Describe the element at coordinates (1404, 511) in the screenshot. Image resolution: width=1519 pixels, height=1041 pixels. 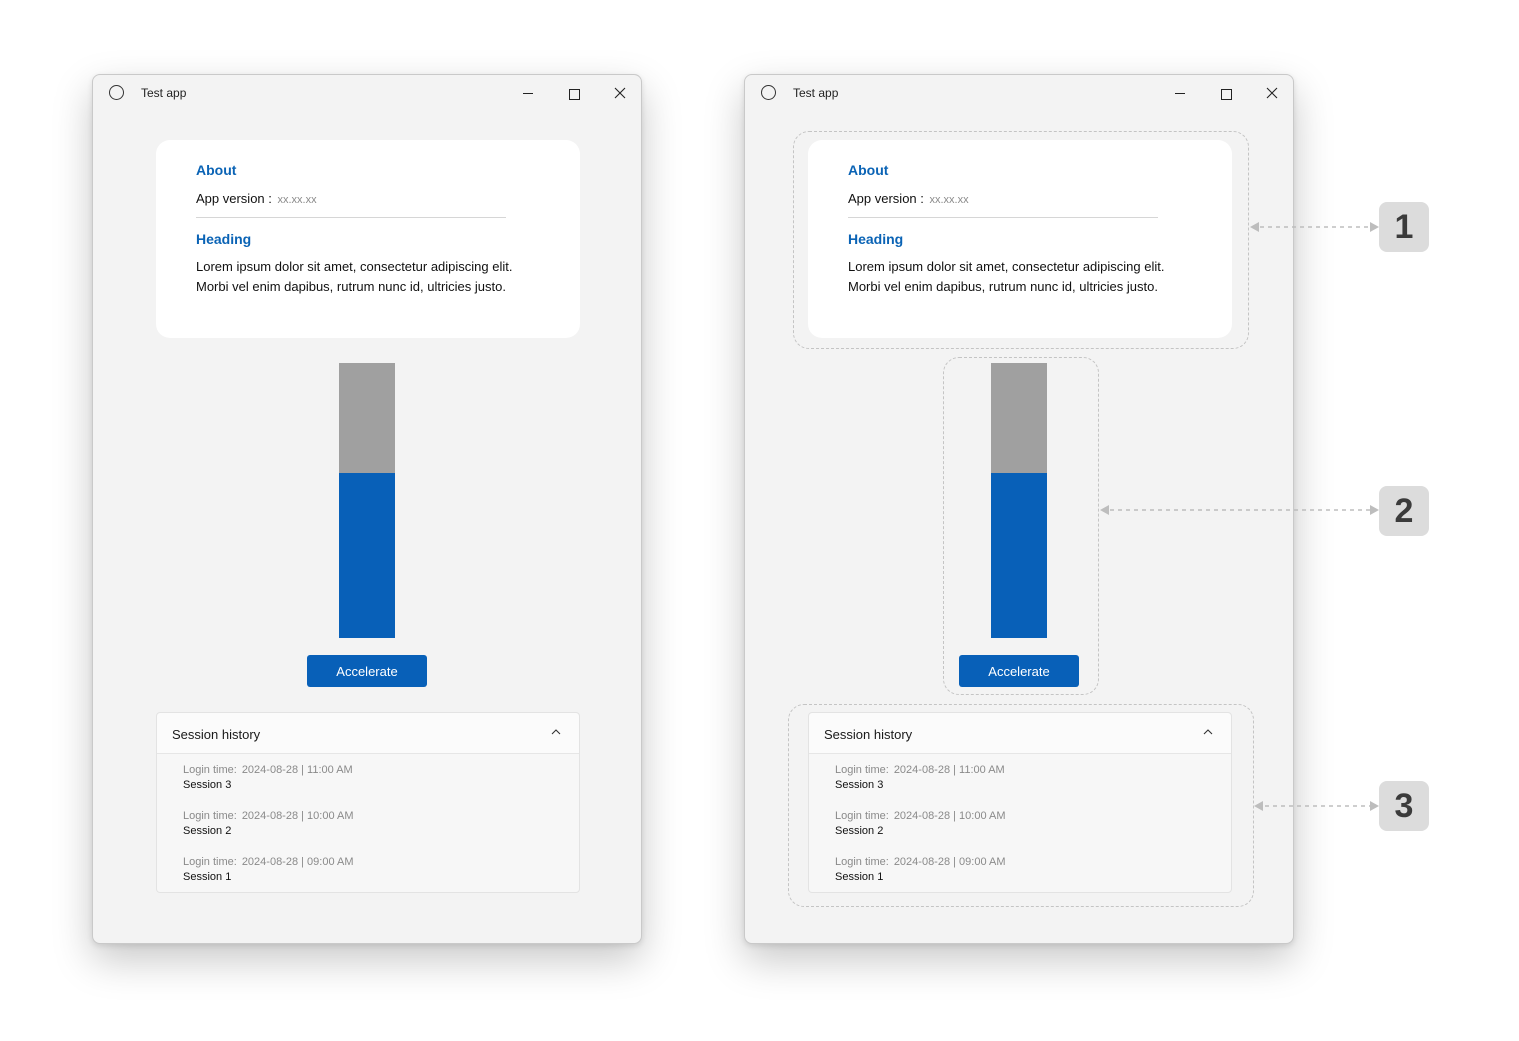
I see `callout-badge-2: 2` at that location.